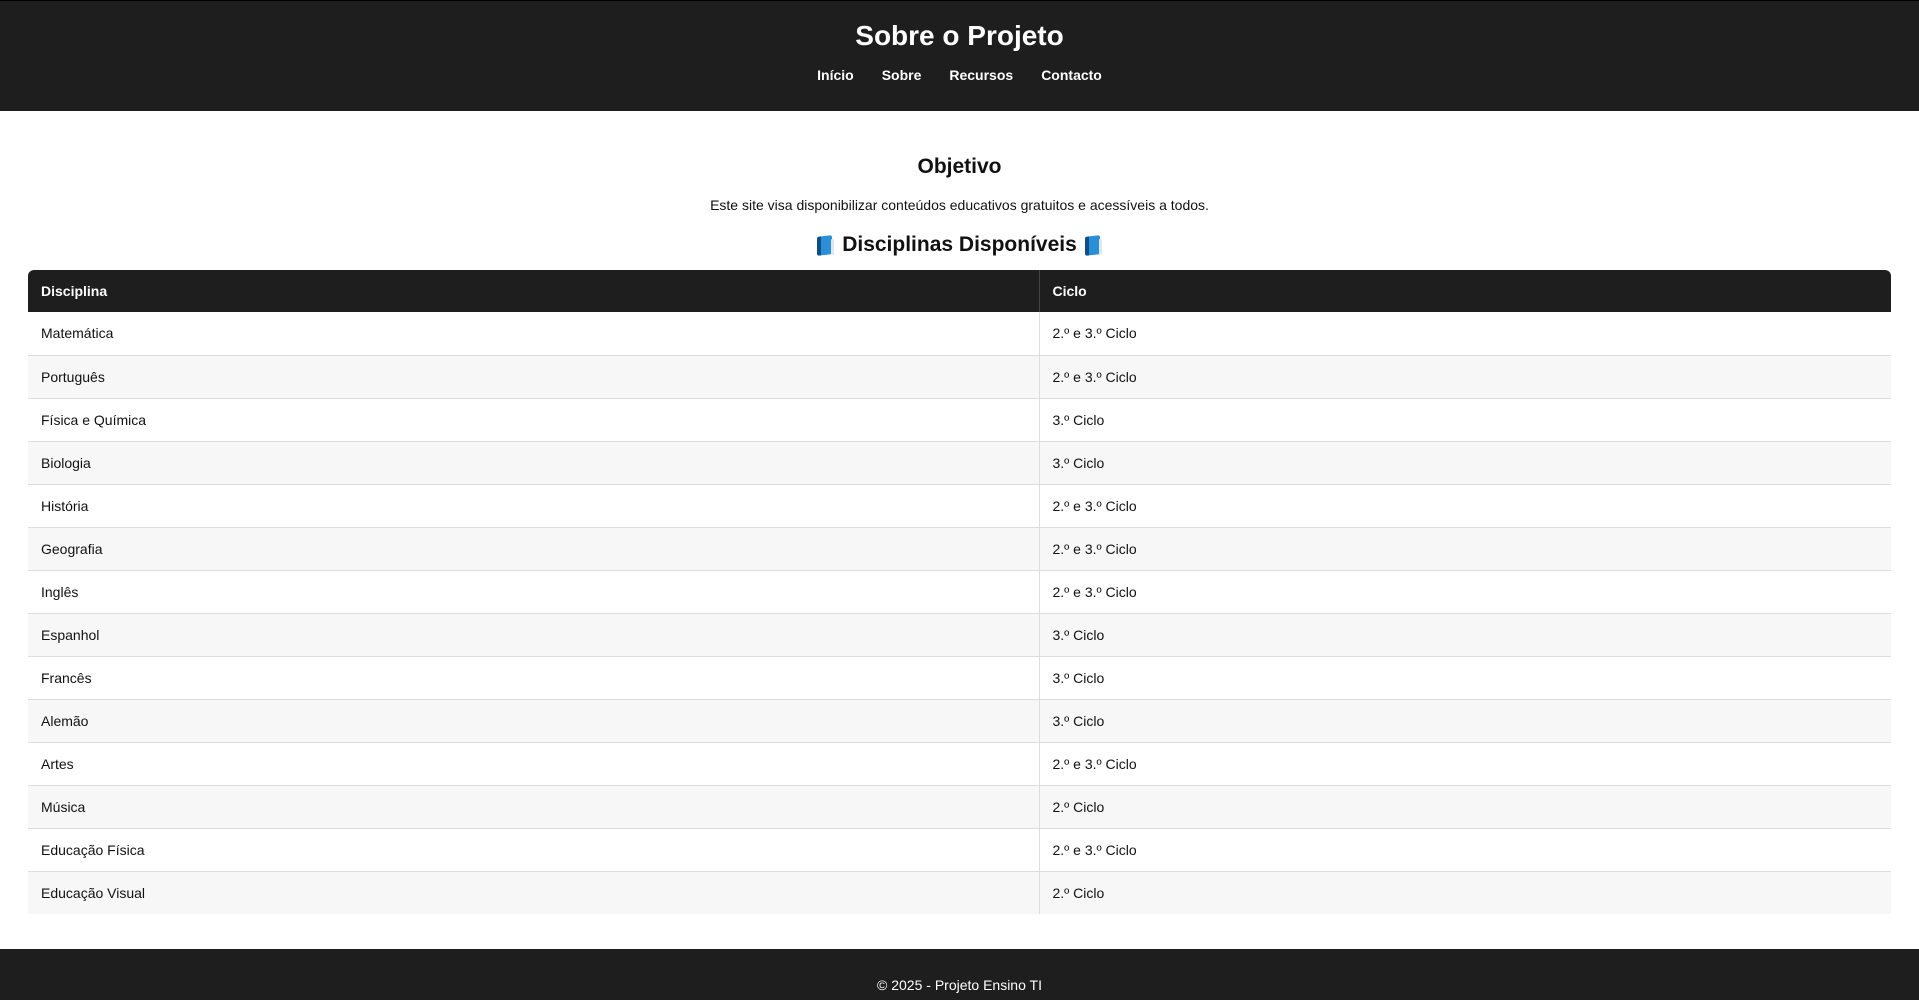  Describe the element at coordinates (534, 549) in the screenshot. I see `cell-disciplina: Geografia` at that location.